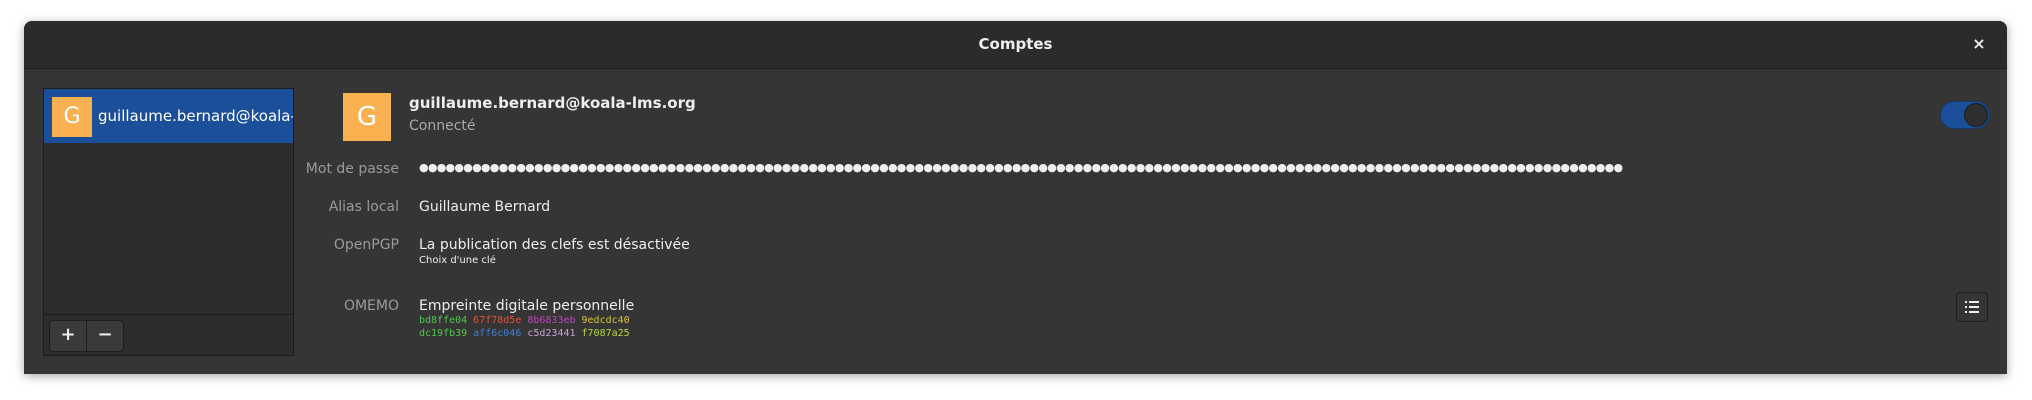 The width and height of the screenshot is (2032, 400). What do you see at coordinates (442, 126) in the screenshot?
I see `account-status: Connecté` at bounding box center [442, 126].